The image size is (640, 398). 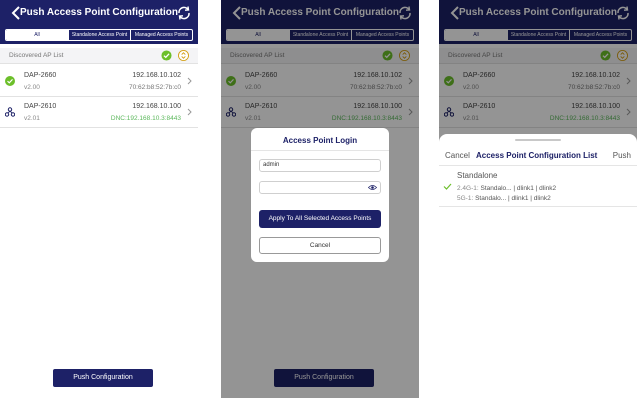 What do you see at coordinates (154, 87) in the screenshot?
I see `device-mac: 70:62:b8:52:7b:c0` at bounding box center [154, 87].